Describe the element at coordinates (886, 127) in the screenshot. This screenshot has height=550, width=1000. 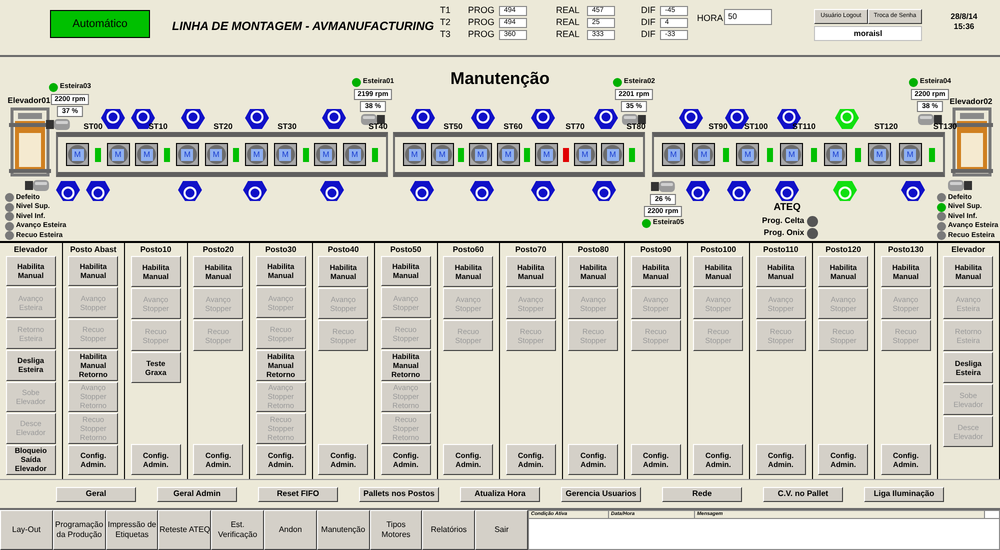
I see `station-label: ST120` at that location.